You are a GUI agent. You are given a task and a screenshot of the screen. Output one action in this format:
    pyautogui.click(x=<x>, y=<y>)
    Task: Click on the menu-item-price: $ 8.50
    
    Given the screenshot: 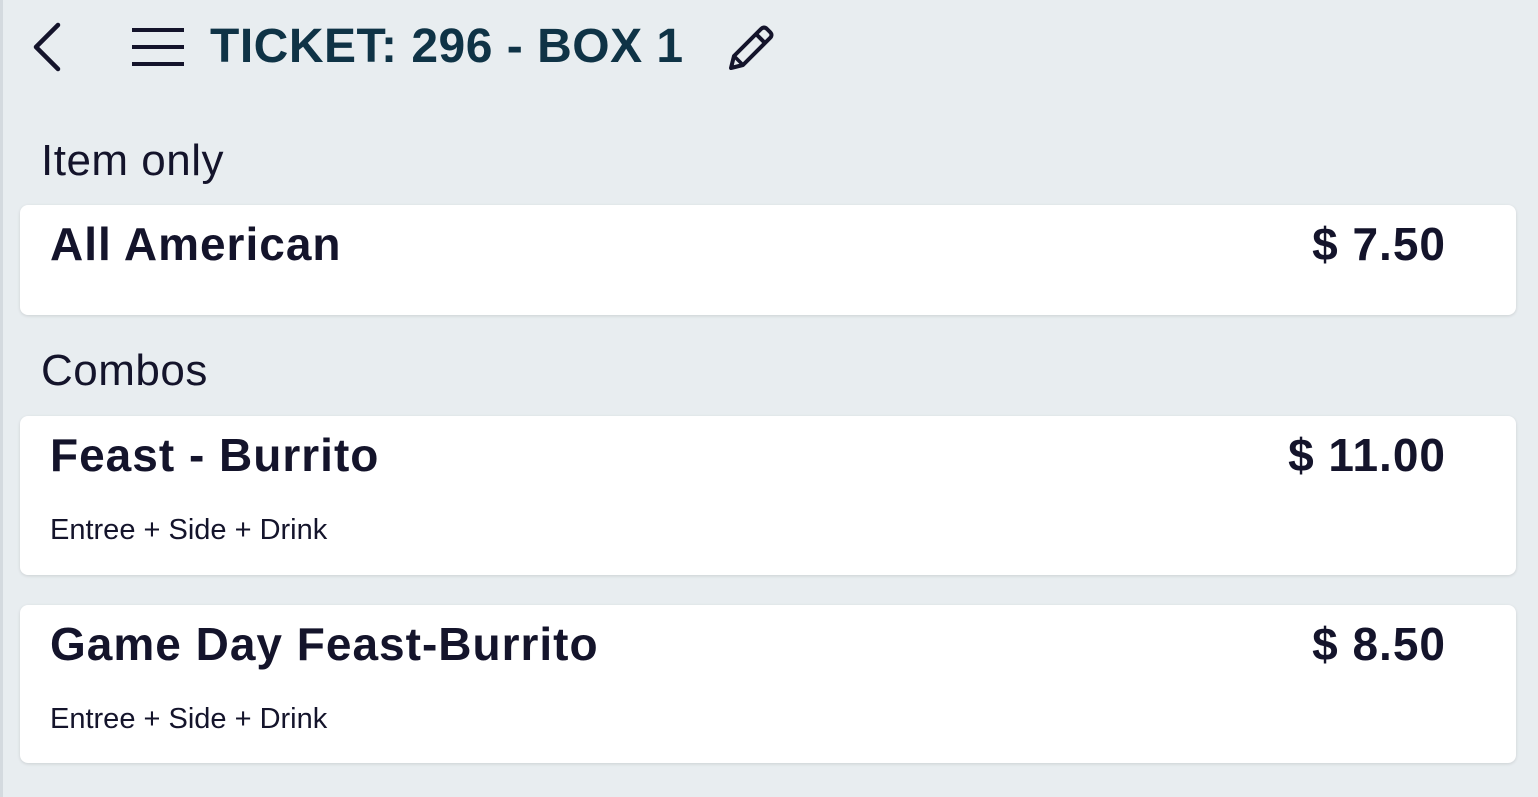 What is the action you would take?
    pyautogui.click(x=1379, y=644)
    